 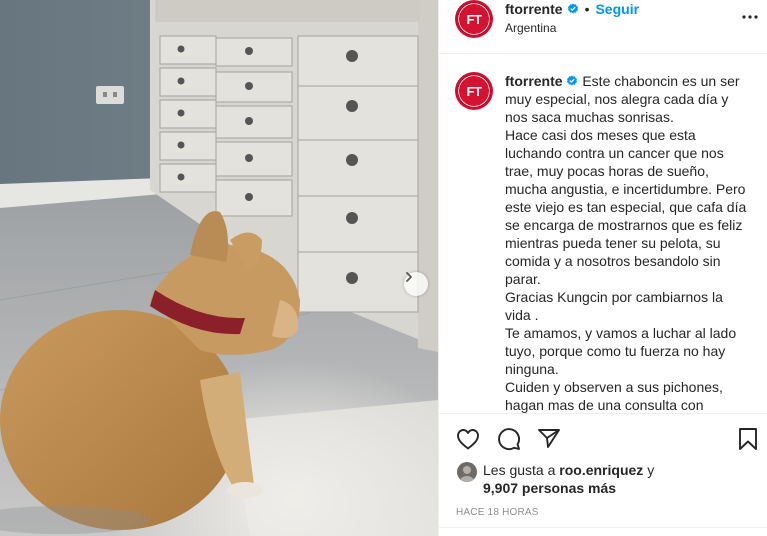 What do you see at coordinates (604, 405) in the screenshot?
I see `caption-line: hagan mas de una consulta con` at bounding box center [604, 405].